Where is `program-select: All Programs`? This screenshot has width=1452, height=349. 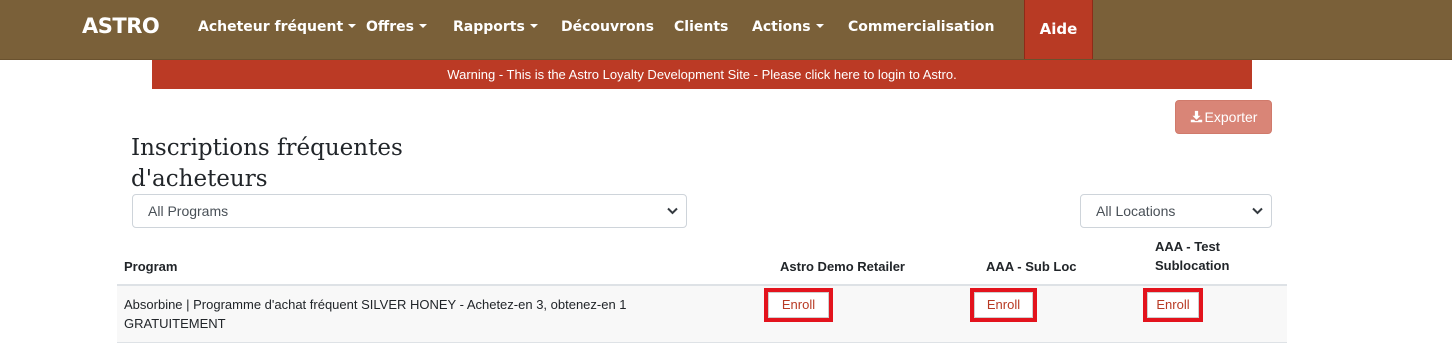
program-select: All Programs is located at coordinates (409, 211).